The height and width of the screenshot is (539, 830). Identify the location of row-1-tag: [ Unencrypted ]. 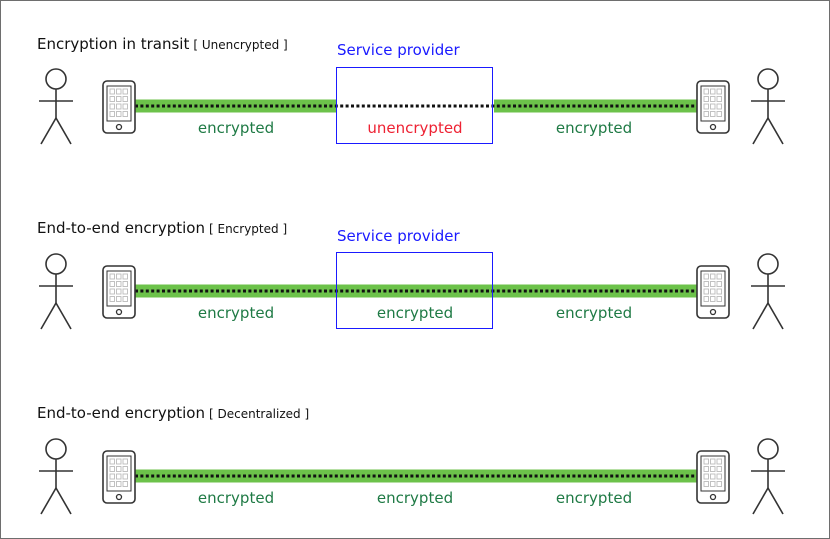
(240, 45).